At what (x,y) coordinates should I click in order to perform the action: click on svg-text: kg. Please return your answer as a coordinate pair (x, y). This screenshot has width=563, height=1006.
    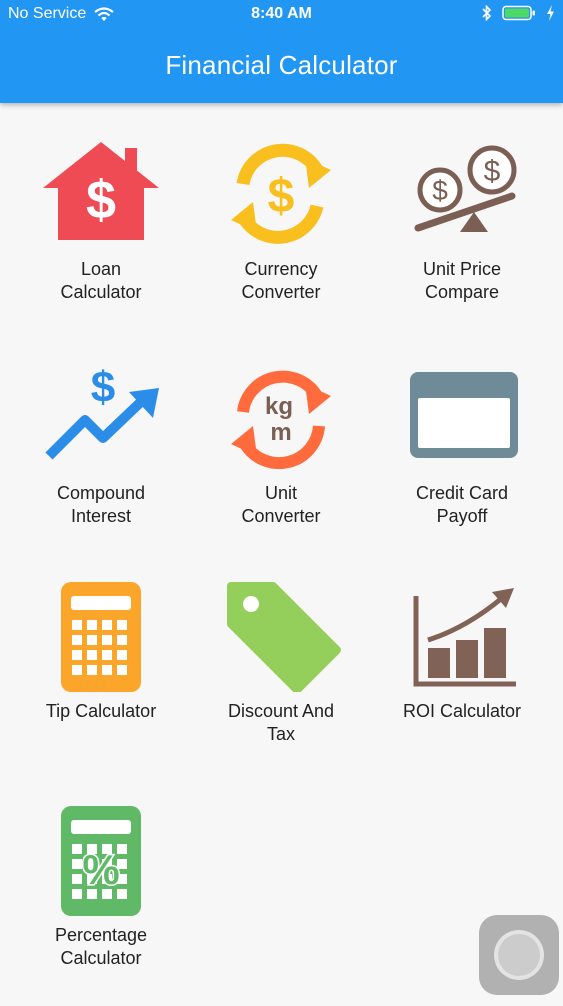
    Looking at the image, I should click on (279, 406).